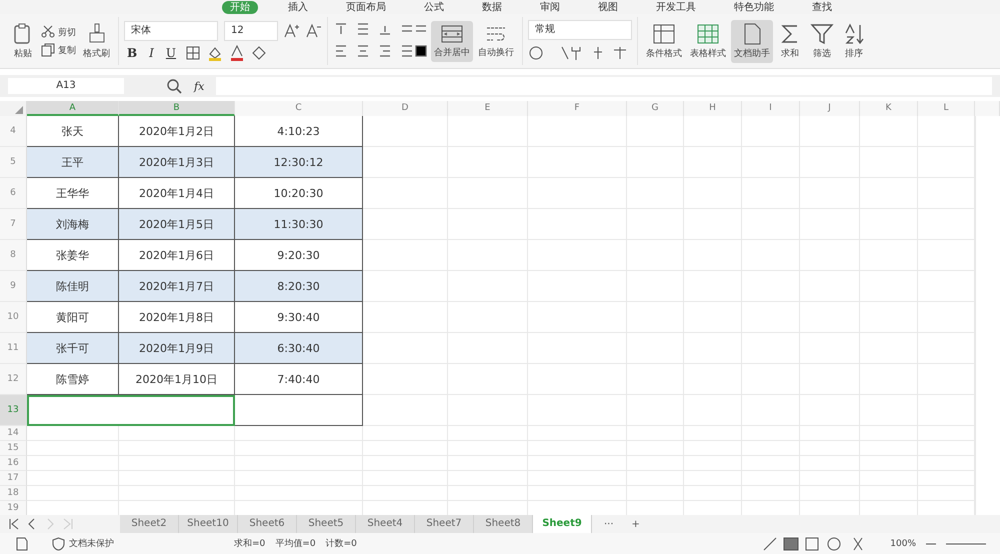 This screenshot has height=554, width=1000. I want to click on row-header: 19, so click(13, 508).